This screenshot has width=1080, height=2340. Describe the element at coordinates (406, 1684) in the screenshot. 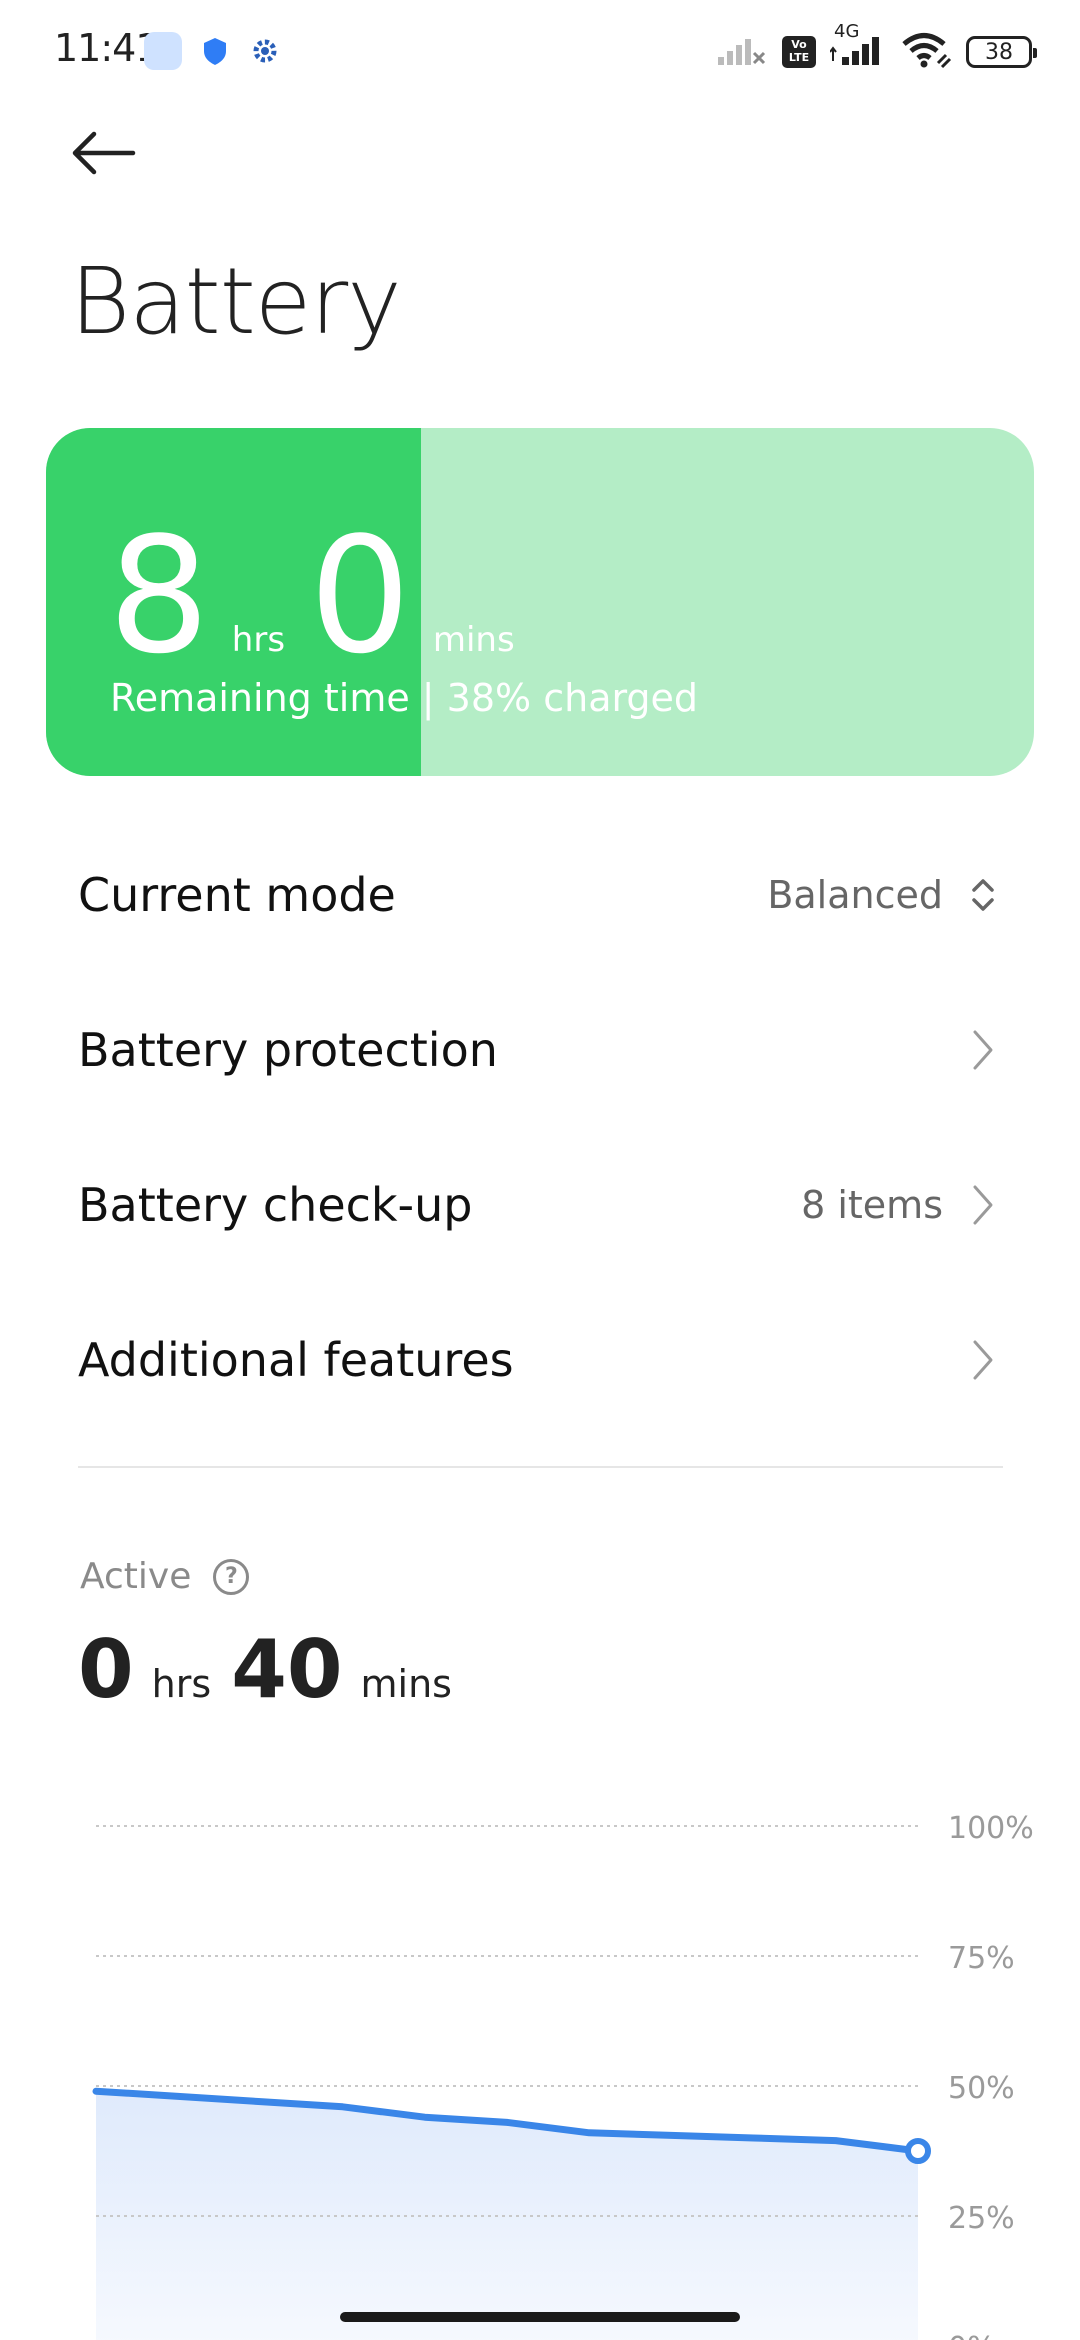

I see `active-minutes-unit: mins` at that location.